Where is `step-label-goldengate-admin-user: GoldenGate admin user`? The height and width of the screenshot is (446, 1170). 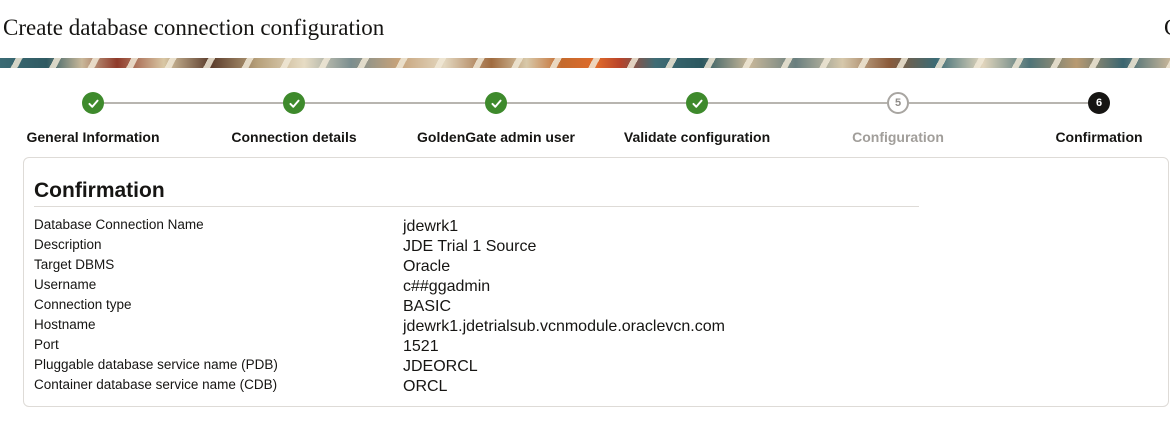 step-label-goldengate-admin-user: GoldenGate admin user is located at coordinates (496, 137).